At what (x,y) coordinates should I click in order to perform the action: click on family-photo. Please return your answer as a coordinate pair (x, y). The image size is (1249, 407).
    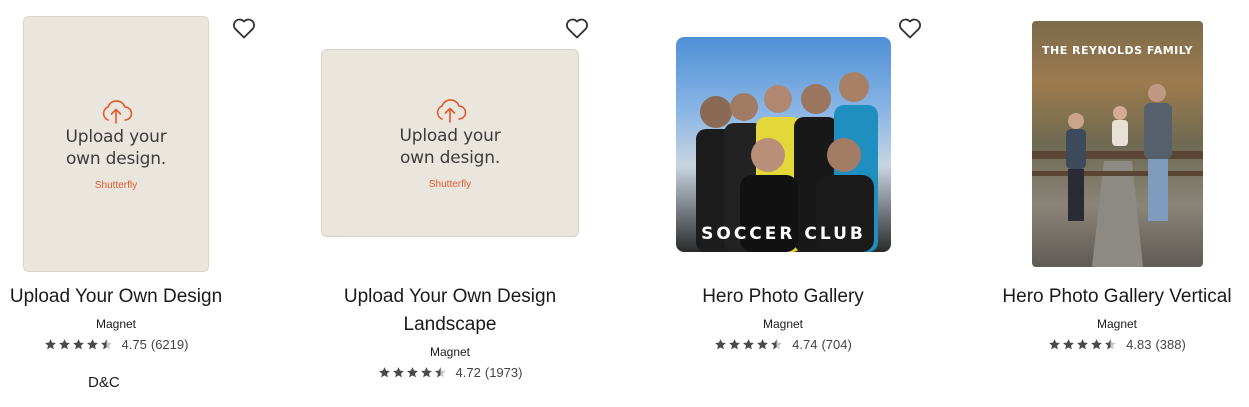
    Looking at the image, I should click on (1117, 175).